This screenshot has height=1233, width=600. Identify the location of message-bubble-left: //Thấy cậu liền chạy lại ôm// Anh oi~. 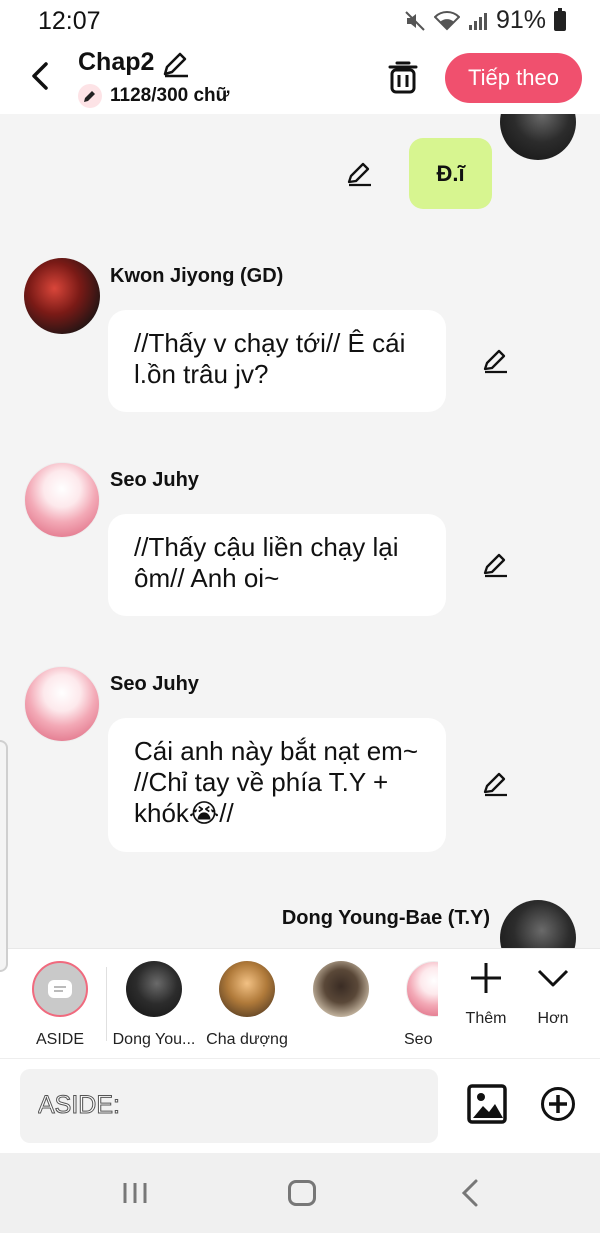
(277, 565).